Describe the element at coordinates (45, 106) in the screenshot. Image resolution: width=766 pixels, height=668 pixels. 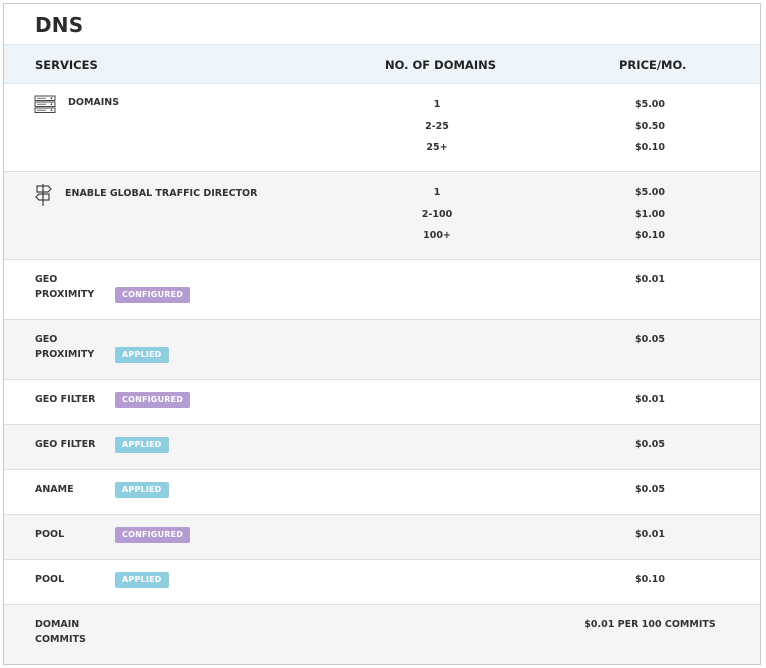
I see `server-stack-icon` at that location.